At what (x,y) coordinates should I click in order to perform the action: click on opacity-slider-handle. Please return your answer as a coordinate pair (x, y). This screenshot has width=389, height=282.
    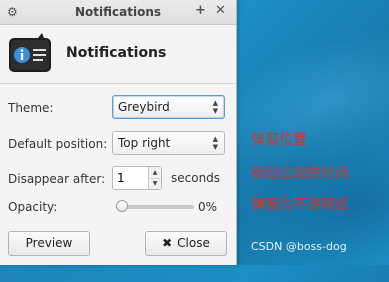
    Looking at the image, I should click on (122, 206).